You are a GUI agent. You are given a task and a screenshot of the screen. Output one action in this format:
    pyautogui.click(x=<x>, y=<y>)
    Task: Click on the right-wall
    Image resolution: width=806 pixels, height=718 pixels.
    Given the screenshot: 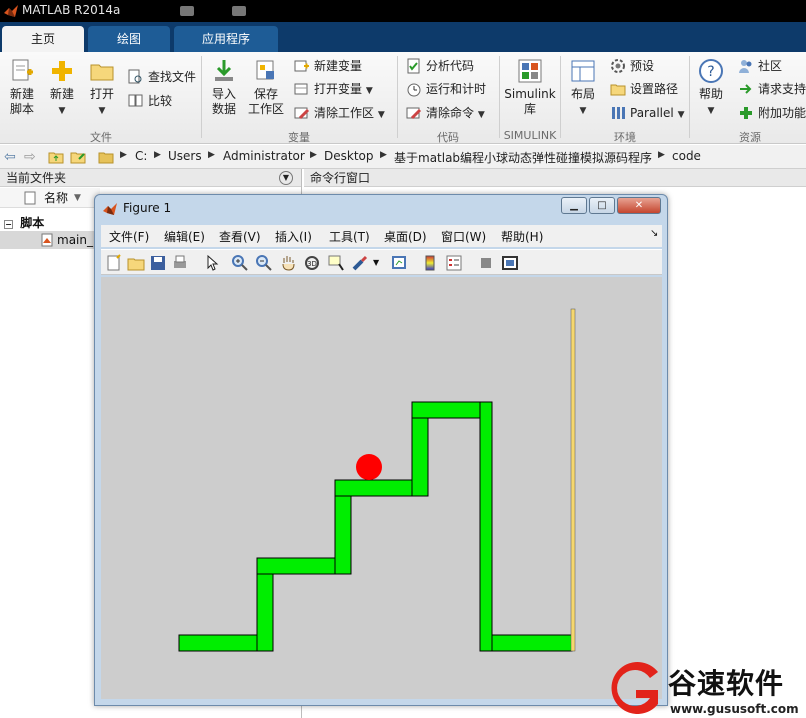 What is the action you would take?
    pyautogui.click(x=573, y=480)
    